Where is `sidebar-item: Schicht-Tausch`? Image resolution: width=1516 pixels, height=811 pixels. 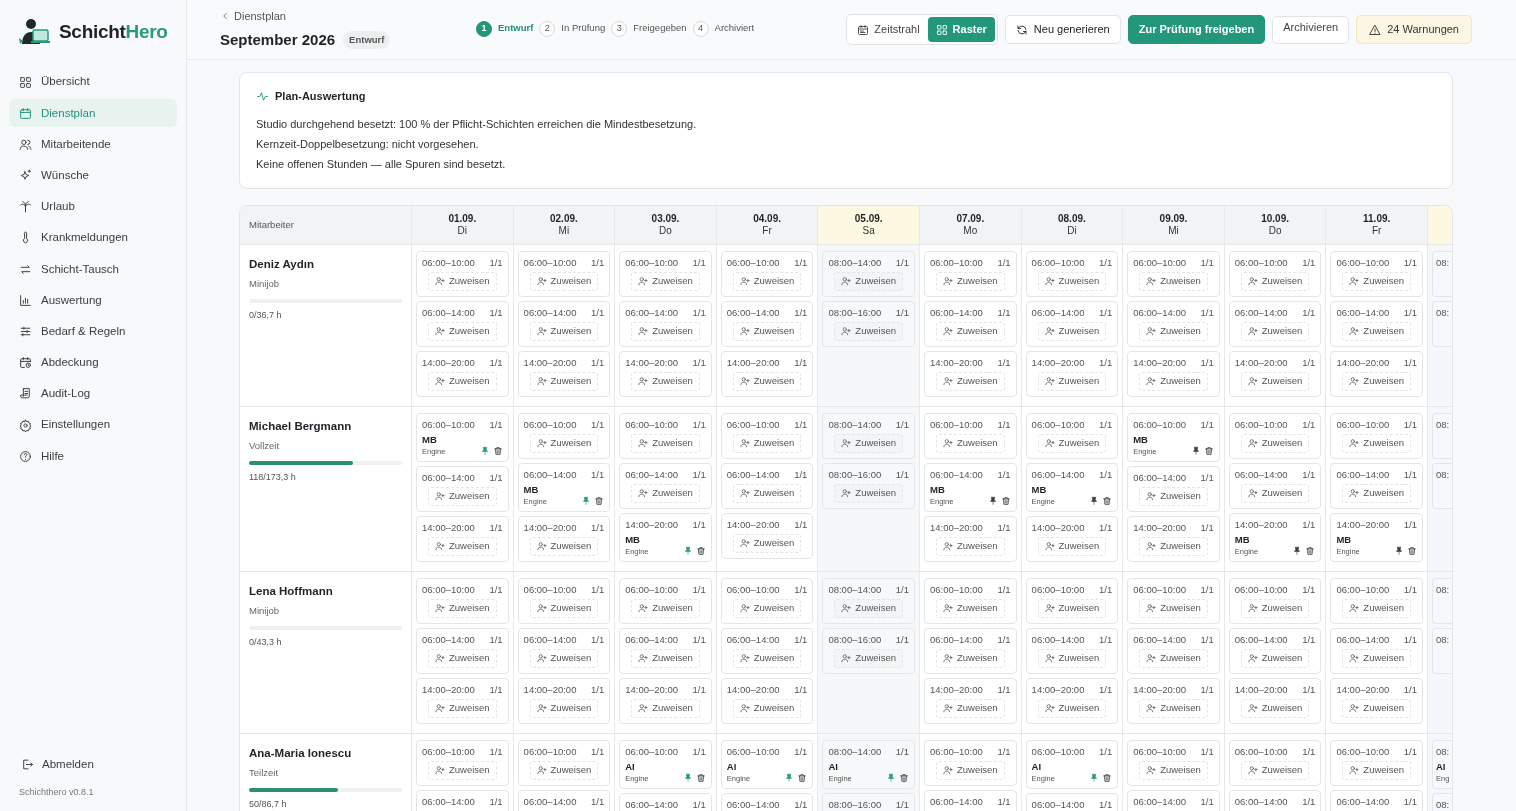
sidebar-item: Schicht-Tausch is located at coordinates (93, 269).